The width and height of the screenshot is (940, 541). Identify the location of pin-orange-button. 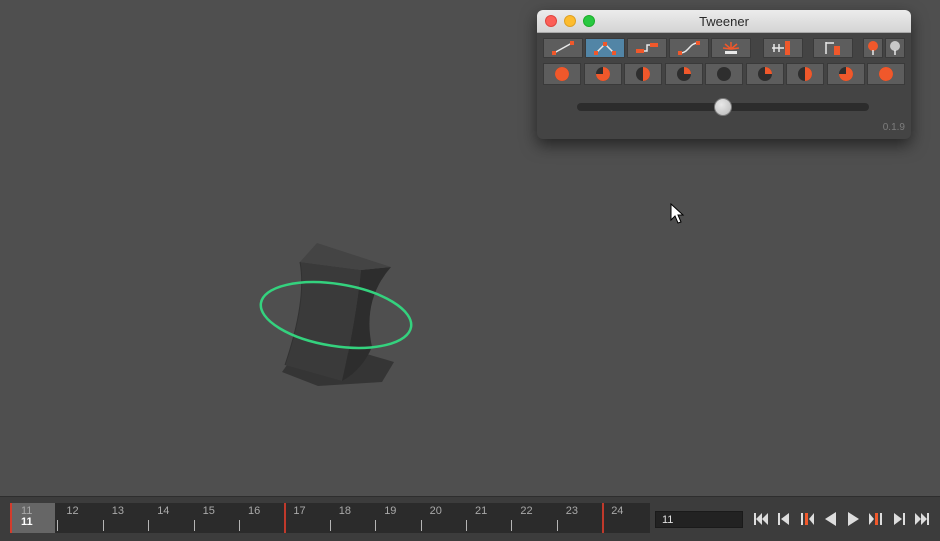
(873, 48).